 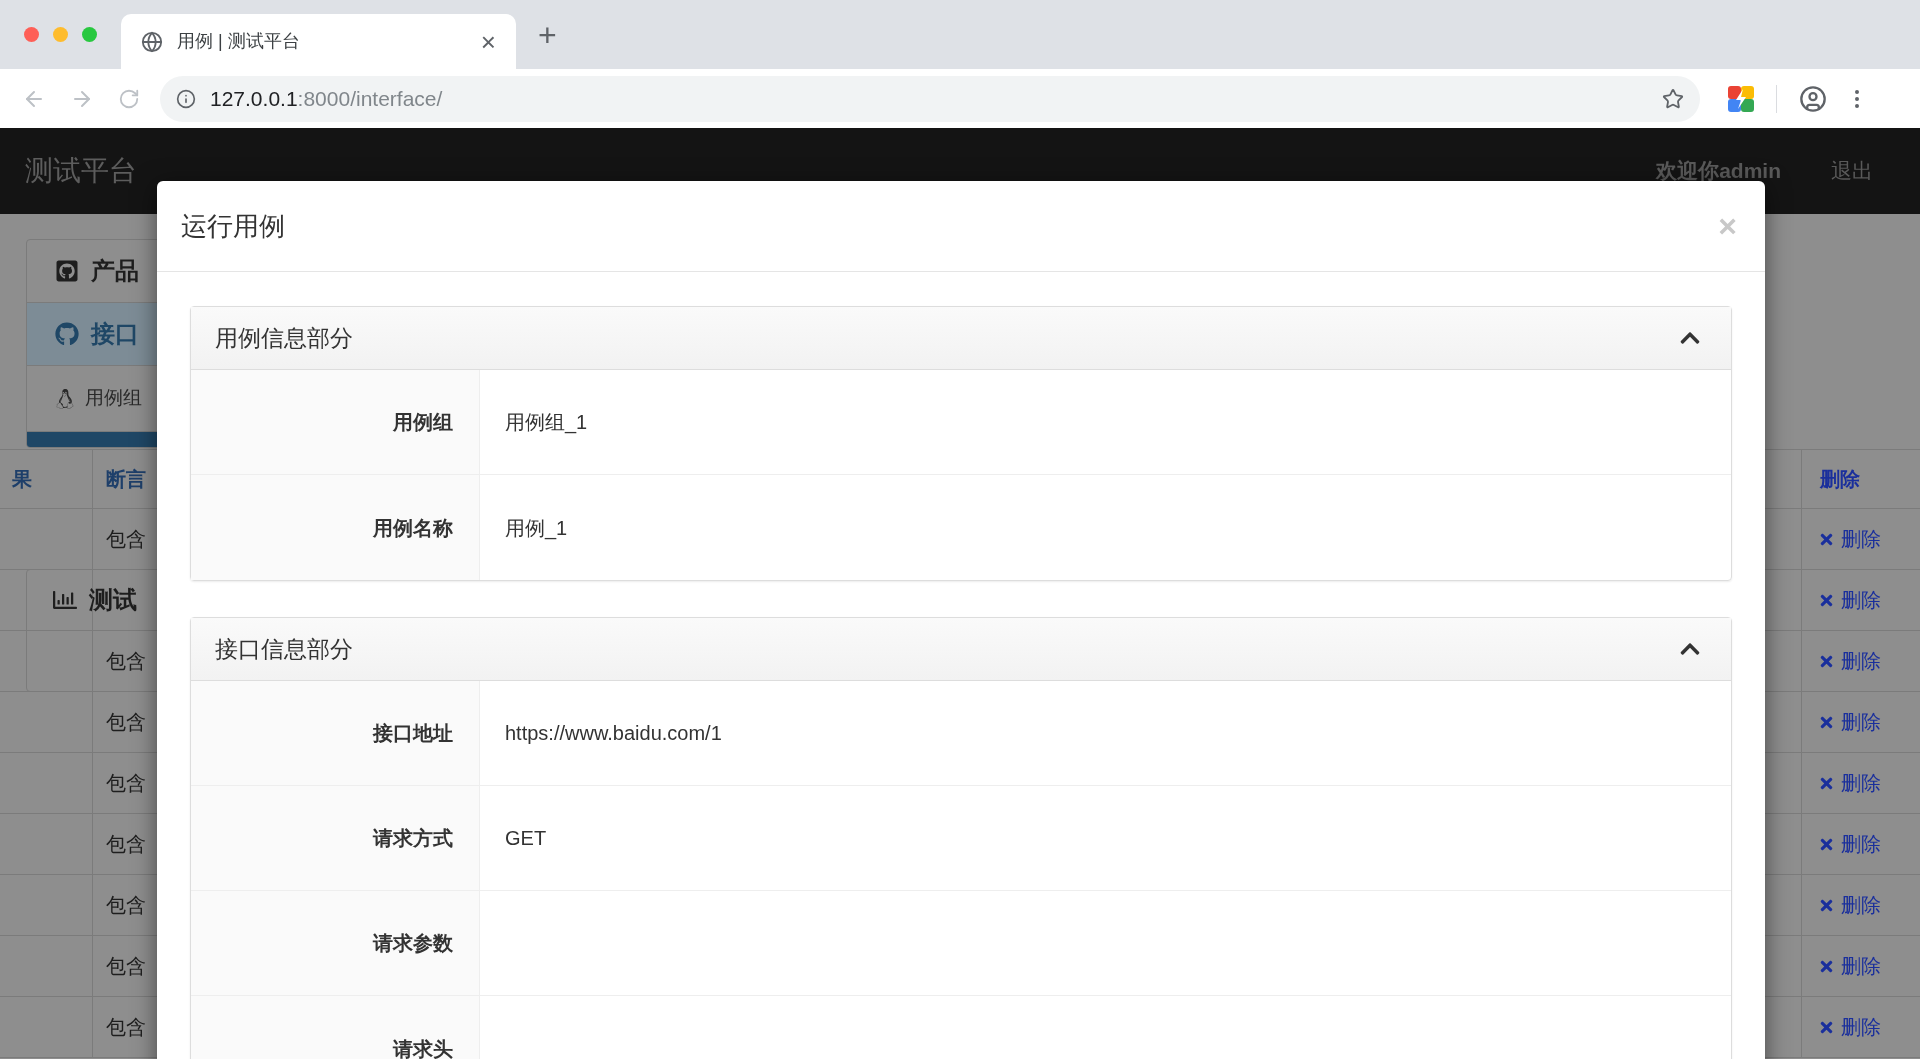 What do you see at coordinates (423, 422) in the screenshot?
I see `field-label: 用例组` at bounding box center [423, 422].